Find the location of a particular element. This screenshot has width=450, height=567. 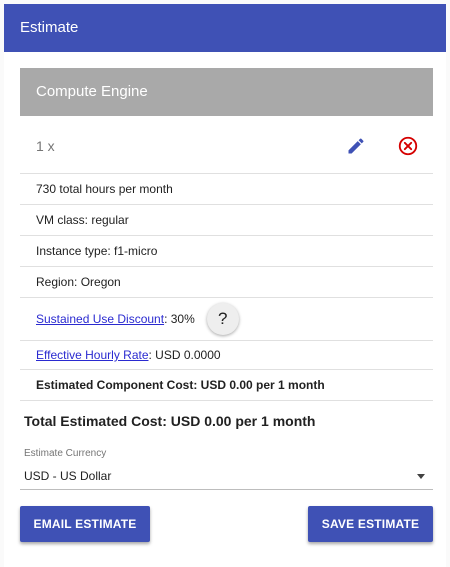

delete-button is located at coordinates (408, 146).